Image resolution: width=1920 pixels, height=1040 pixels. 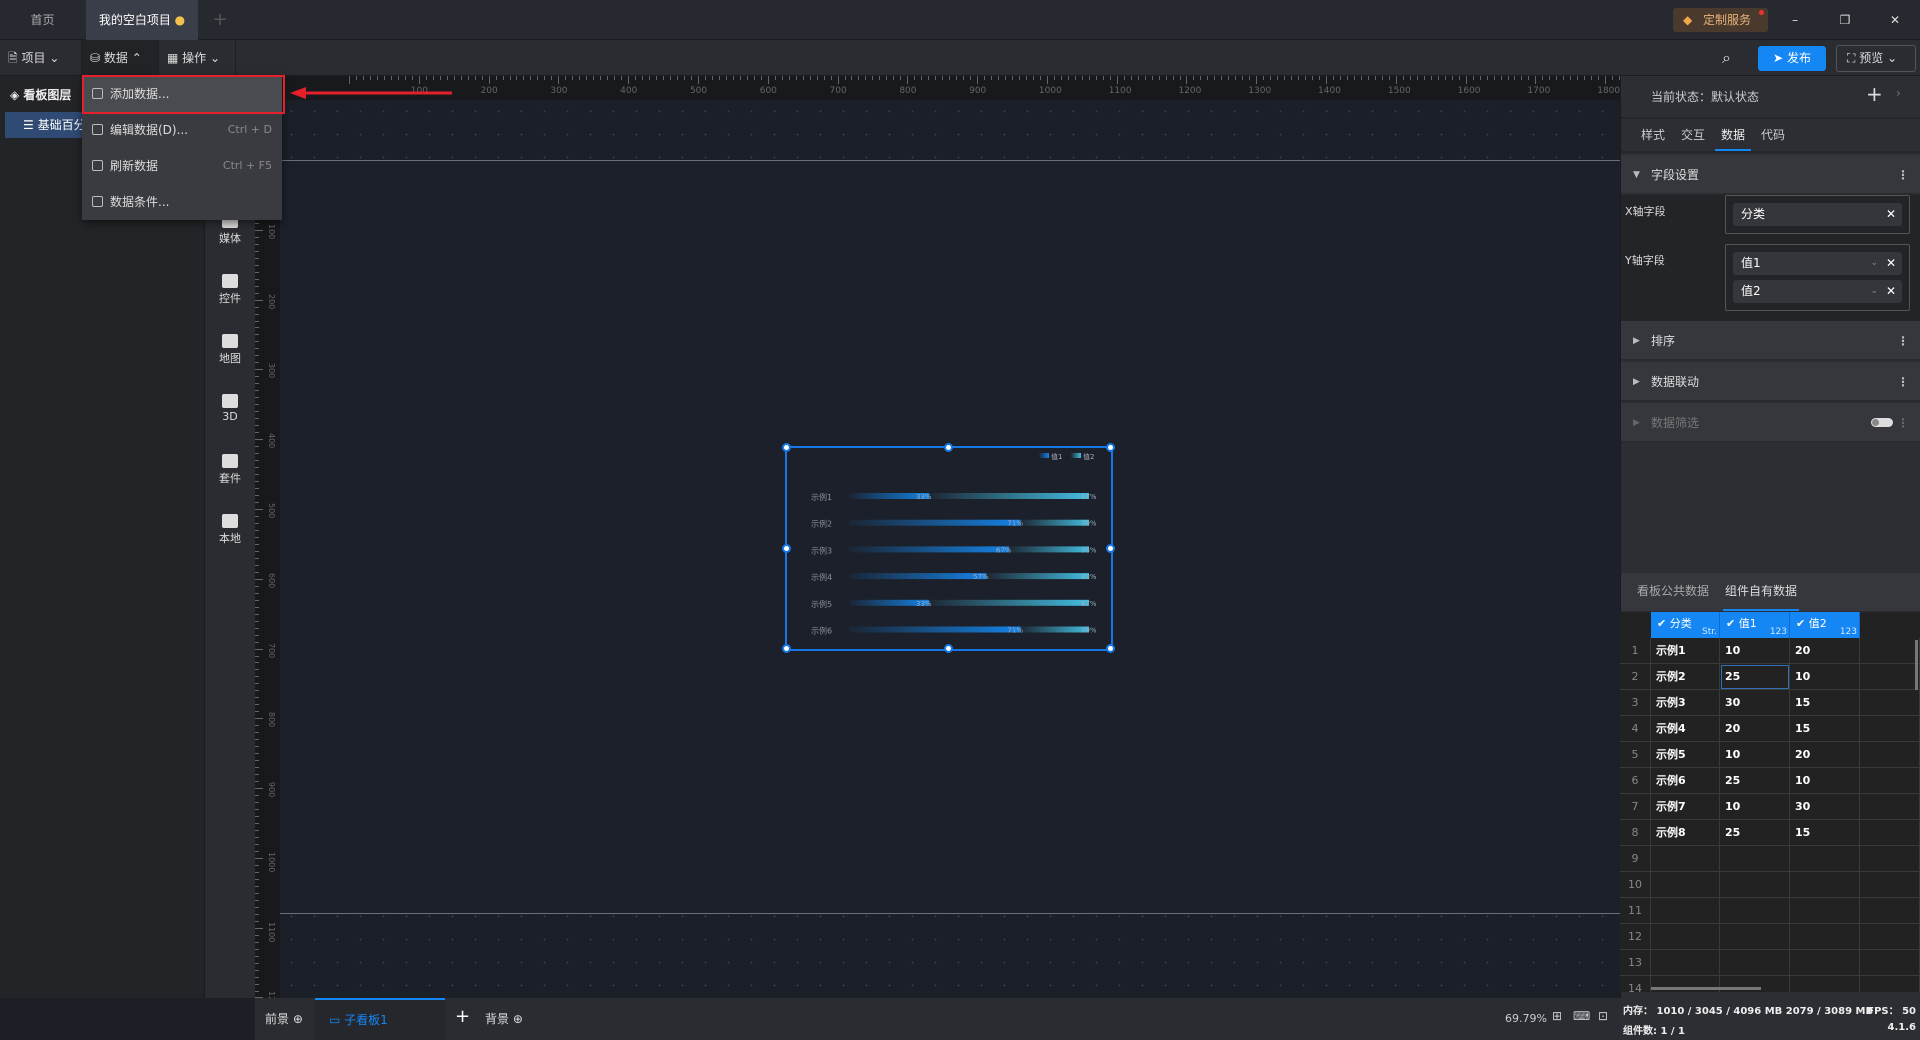 What do you see at coordinates (1720, 20) in the screenshot?
I see `custom-service-button: ◆ 定制服务` at bounding box center [1720, 20].